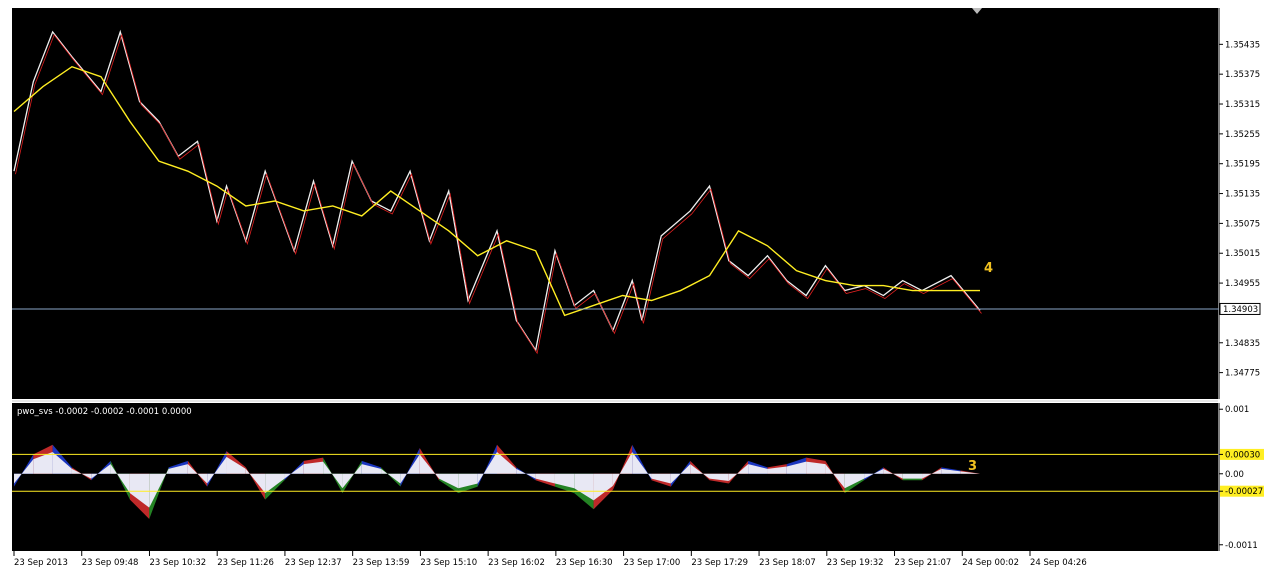 The height and width of the screenshot is (586, 1274). What do you see at coordinates (1242, 254) in the screenshot?
I see `price-y-tick-label: 1.35015` at bounding box center [1242, 254].